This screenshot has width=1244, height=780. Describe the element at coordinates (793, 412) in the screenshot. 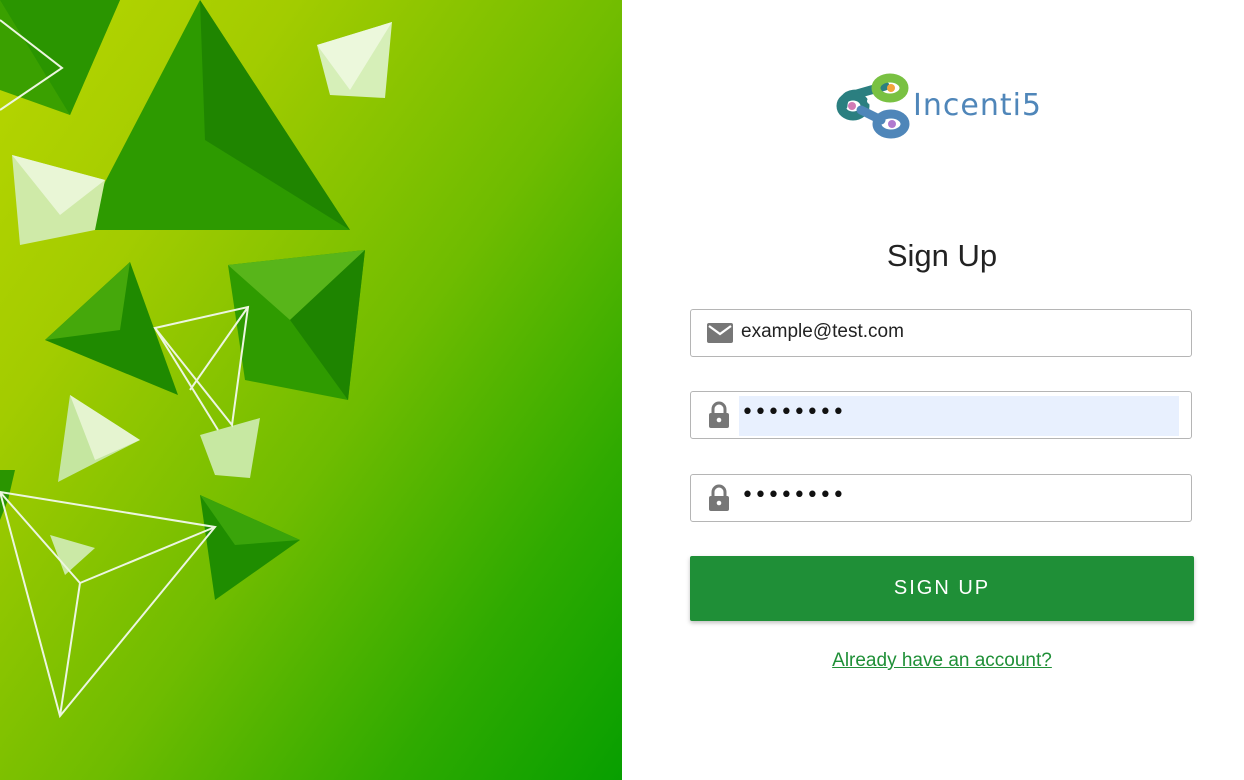

I see `password-value: ••••••••` at that location.